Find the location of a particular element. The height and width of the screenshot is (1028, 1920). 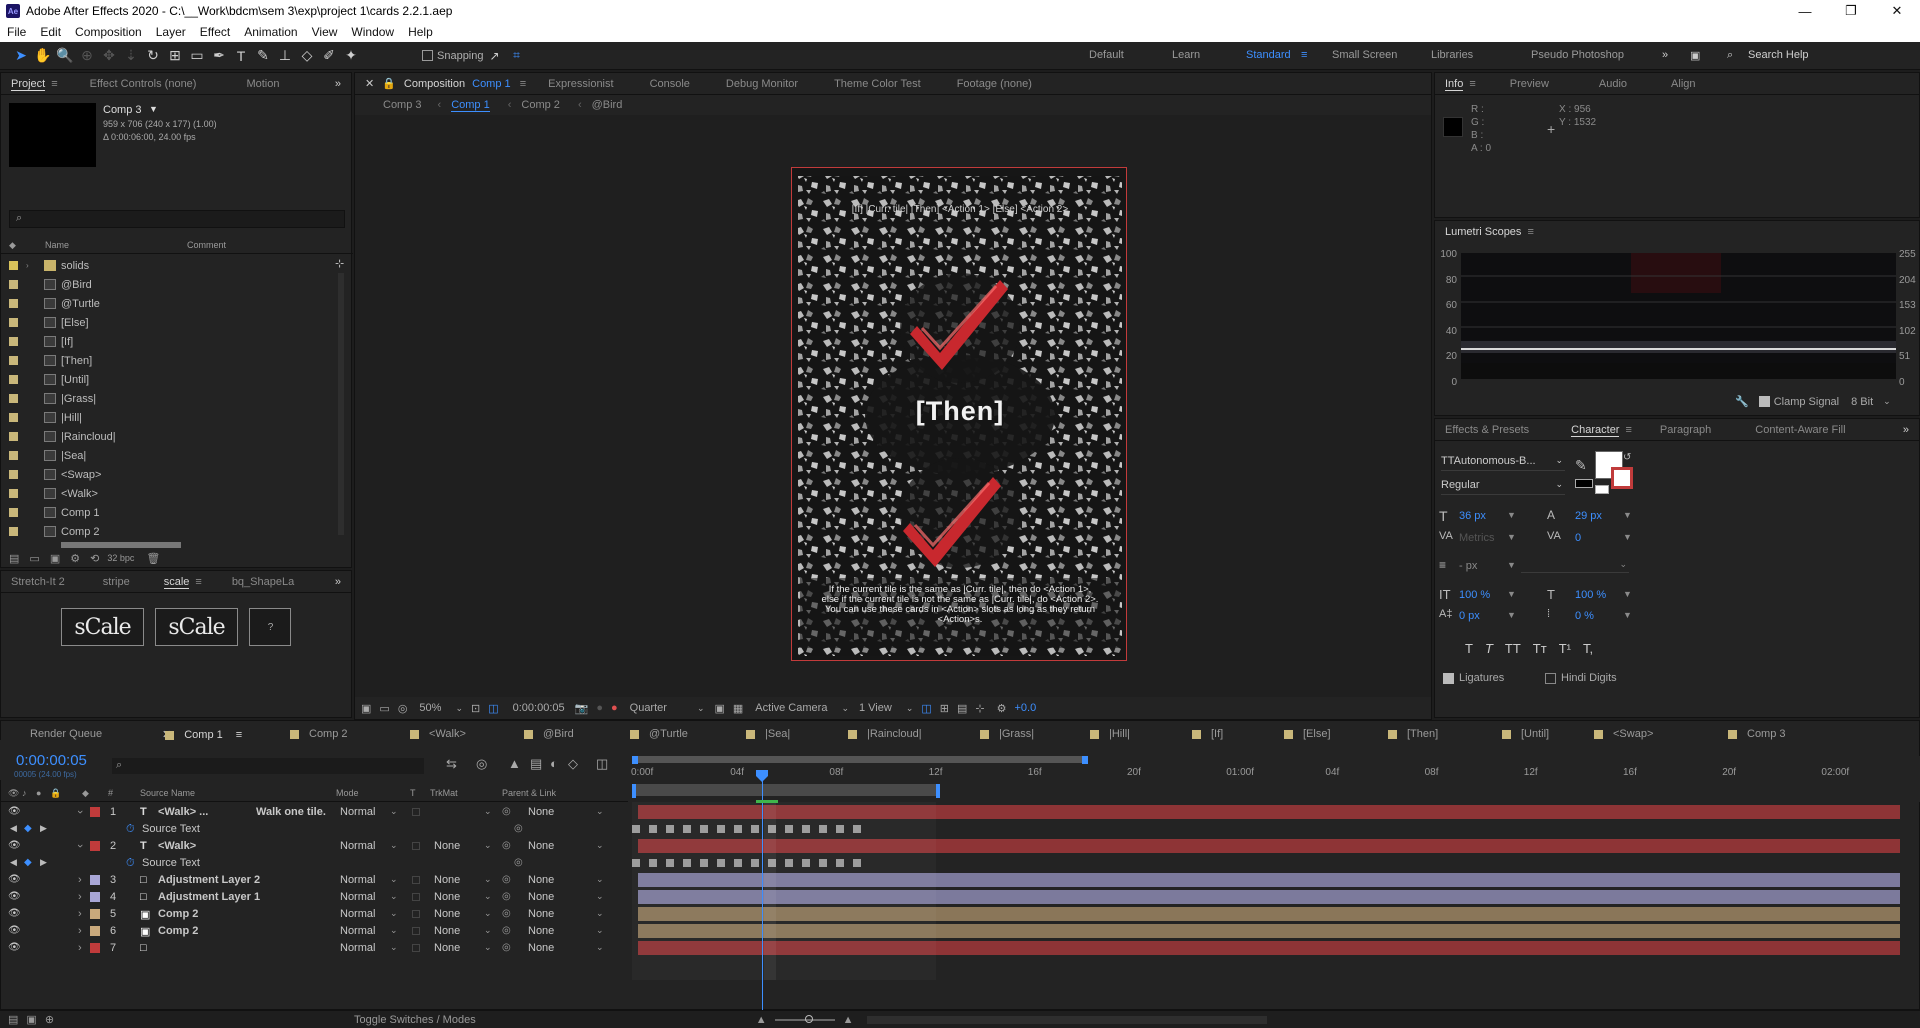

workspace-libraries: Libraries is located at coordinates (1452, 55).